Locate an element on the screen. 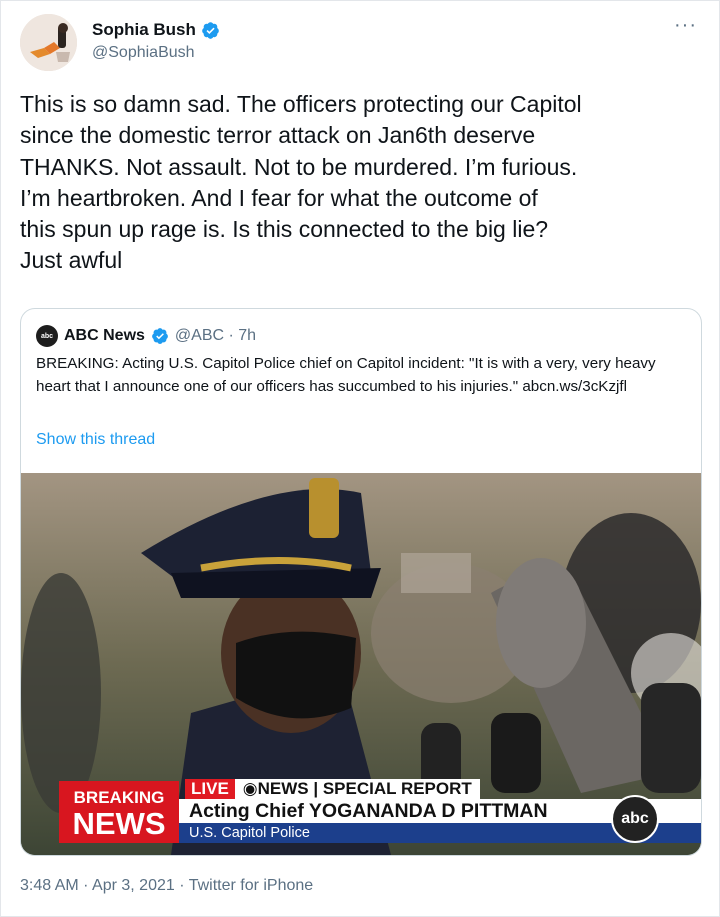 This screenshot has width=720, height=917. breaking-news-badge: BREAKING NEWS is located at coordinates (119, 812).